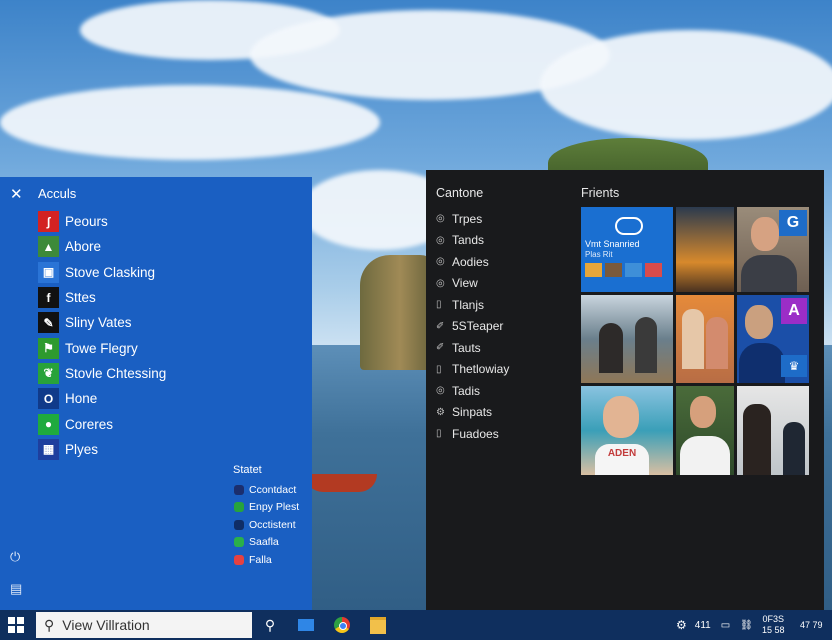 Image resolution: width=832 pixels, height=640 pixels. Describe the element at coordinates (773, 339) in the screenshot. I see `smiling-friend-tile: A ♛` at that location.